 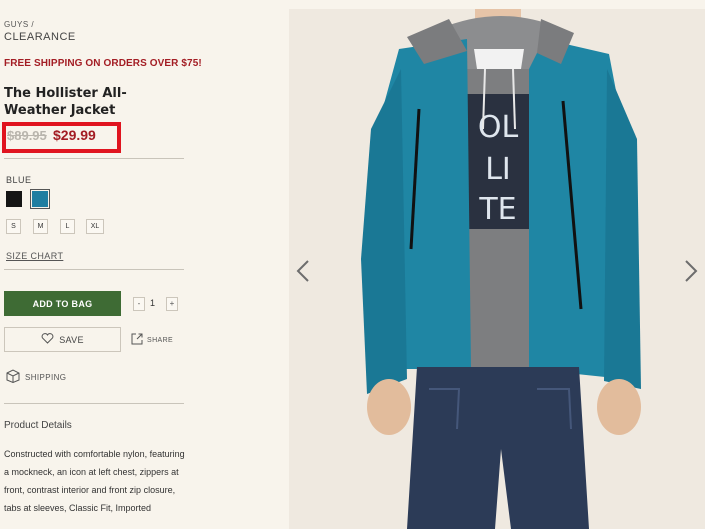 I want to click on quantity-decrease-button: -, so click(x=139, y=304).